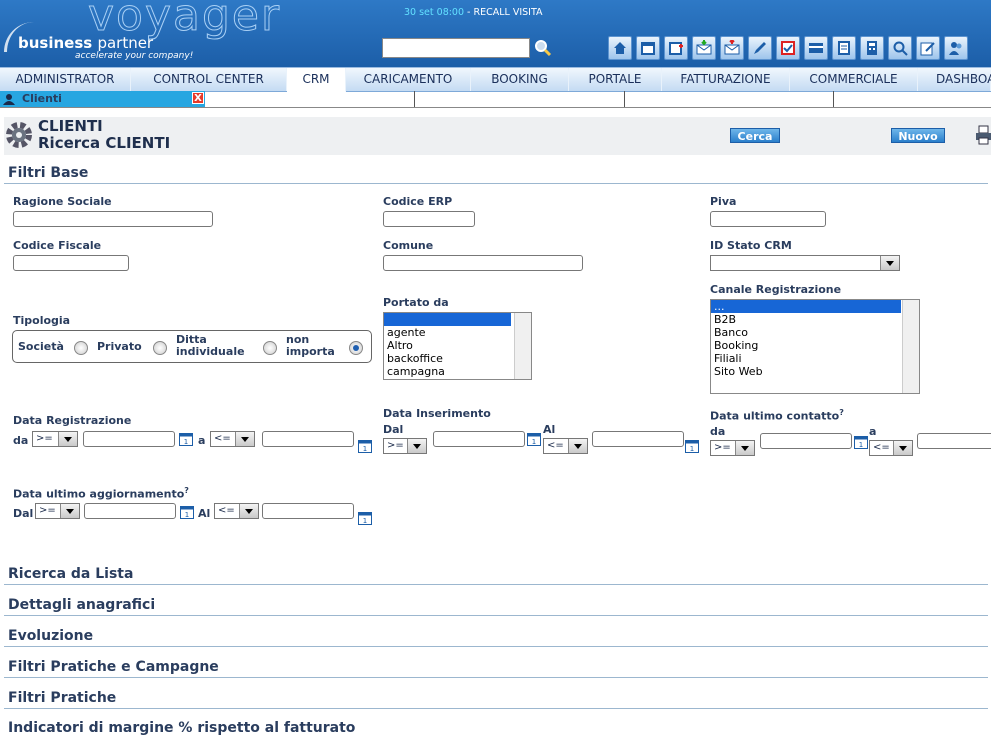  Describe the element at coordinates (457, 371) in the screenshot. I see `list-option: campagna` at that location.